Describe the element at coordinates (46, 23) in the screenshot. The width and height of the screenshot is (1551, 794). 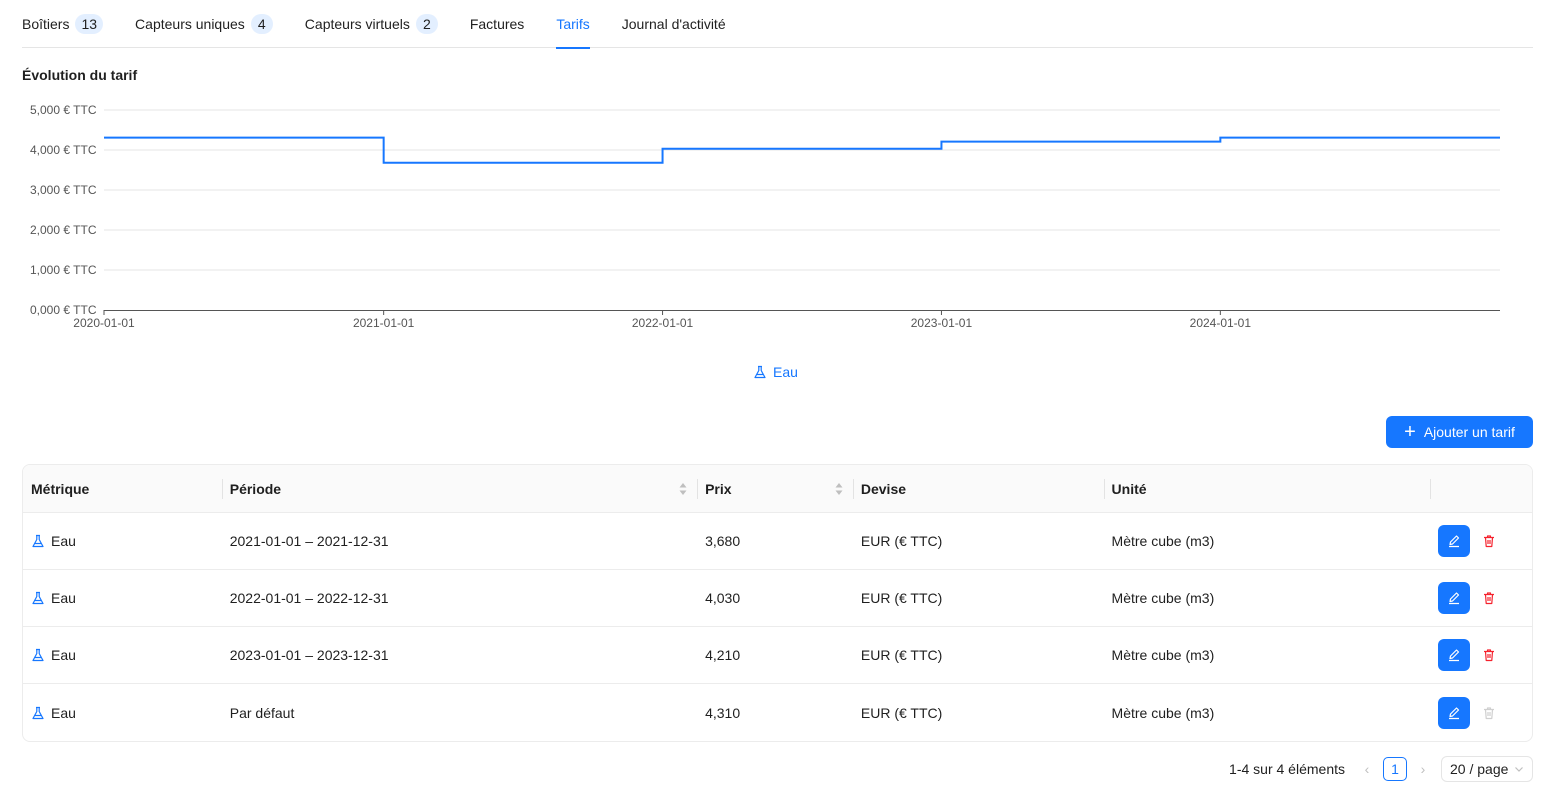
I see `tab-label: Boîtiers` at that location.